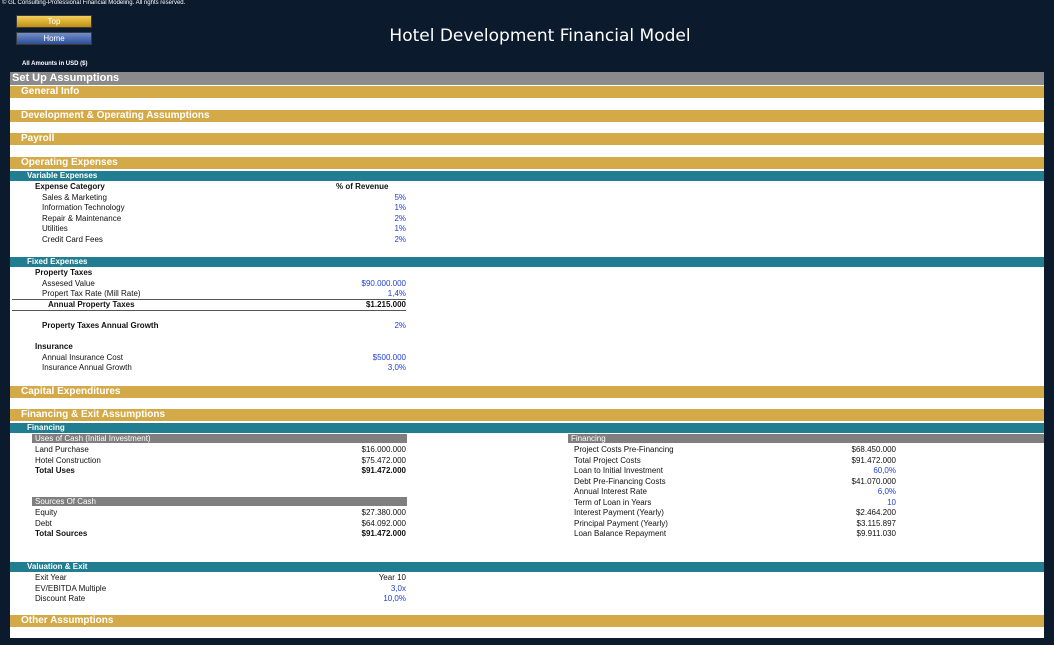 Image resolution: width=1054 pixels, height=645 pixels. Describe the element at coordinates (851, 492) in the screenshot. I see `financing-row-value: 6,0%` at that location.